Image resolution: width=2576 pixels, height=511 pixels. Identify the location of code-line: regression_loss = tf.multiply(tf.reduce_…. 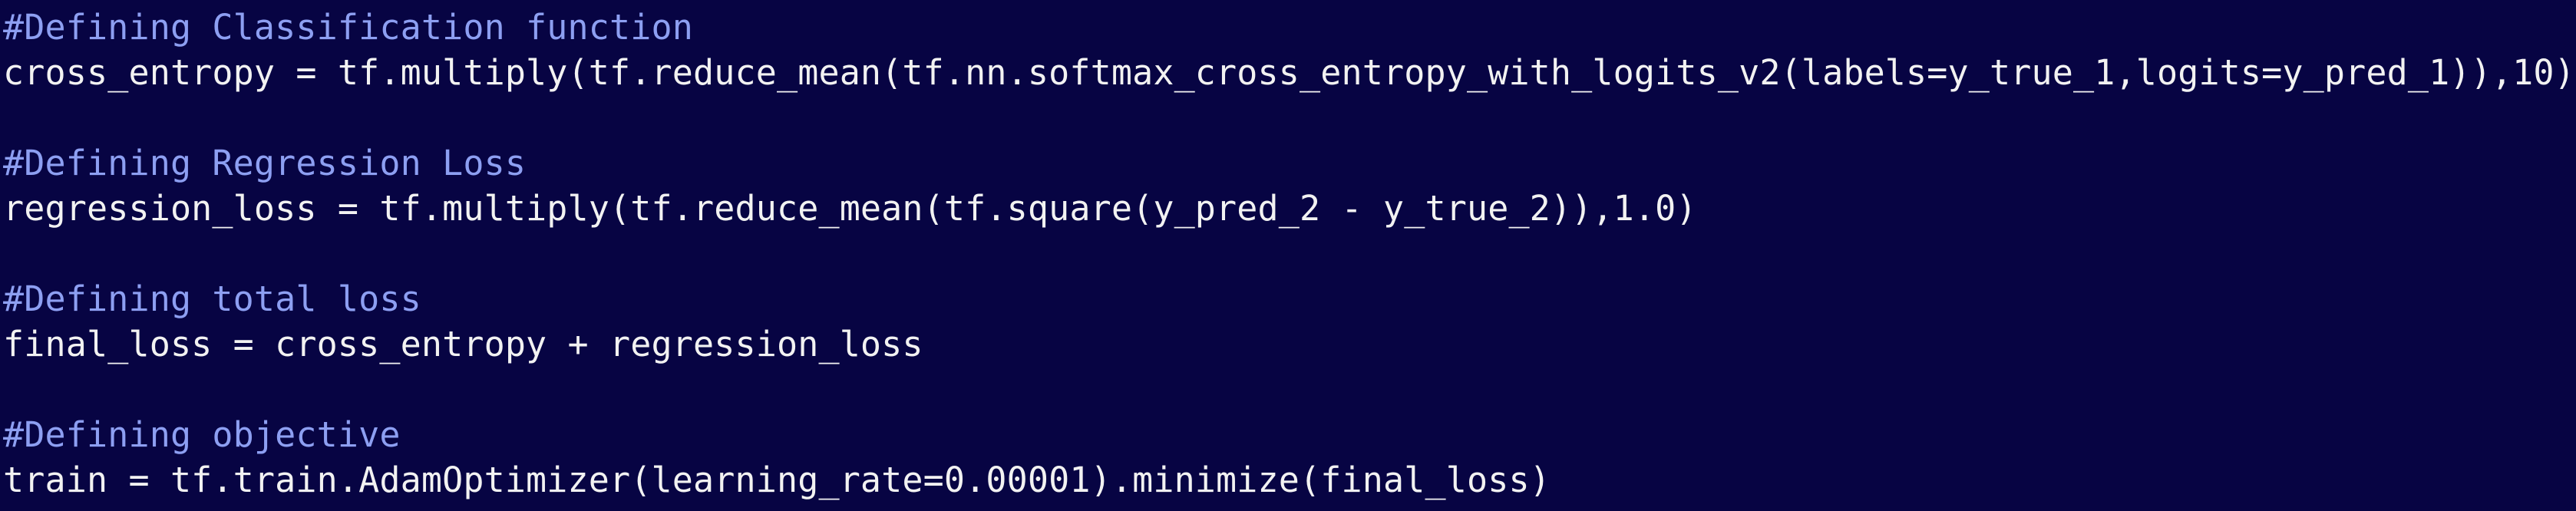
(850, 209).